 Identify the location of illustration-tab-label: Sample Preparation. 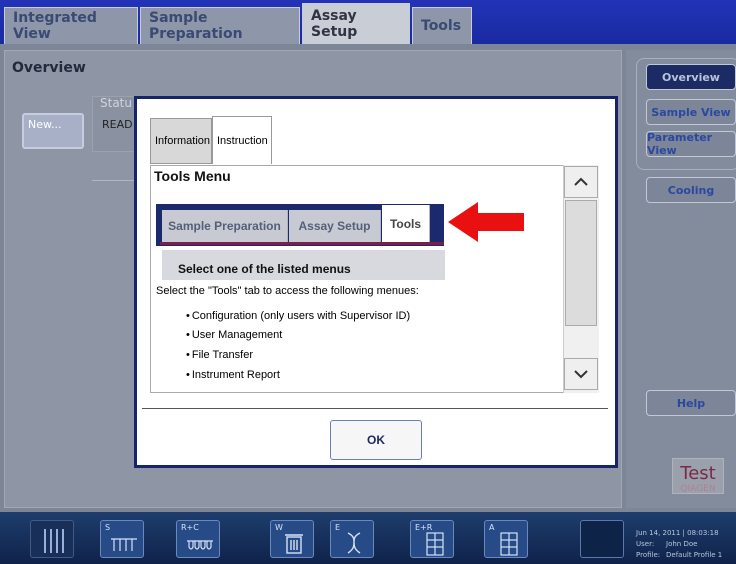
(224, 226).